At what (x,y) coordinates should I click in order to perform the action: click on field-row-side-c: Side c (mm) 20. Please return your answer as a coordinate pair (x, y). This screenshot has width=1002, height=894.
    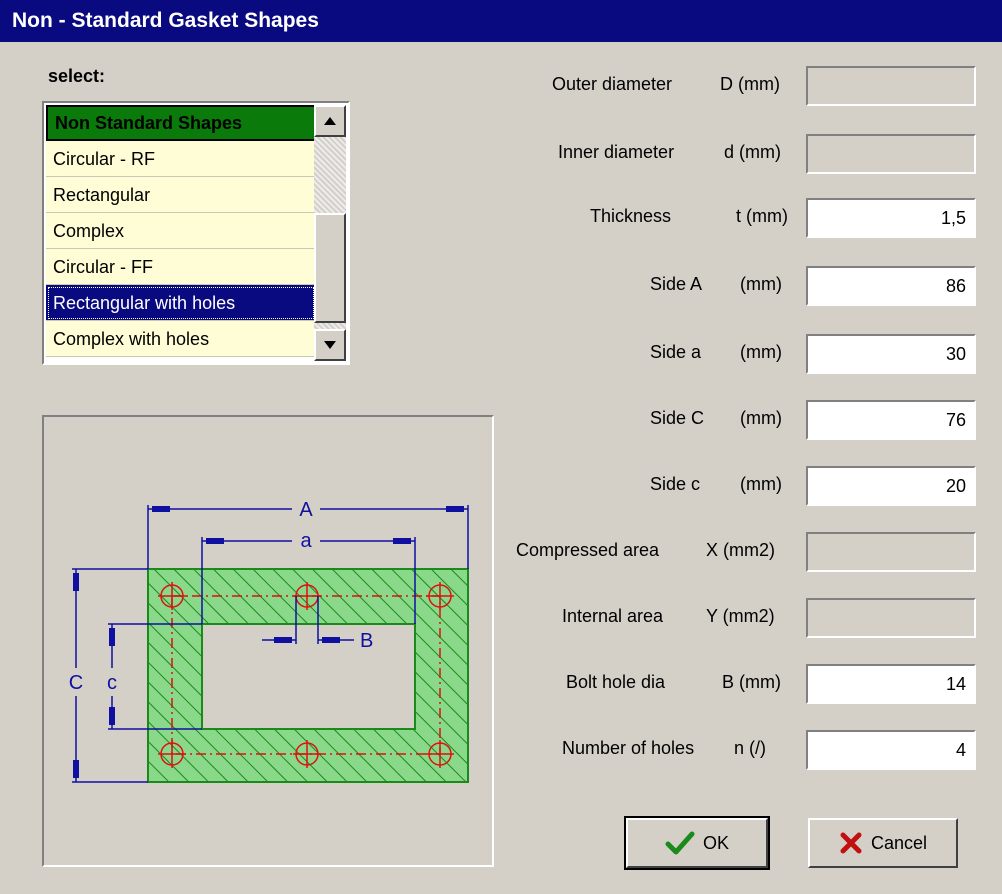
    Looking at the image, I should click on (740, 485).